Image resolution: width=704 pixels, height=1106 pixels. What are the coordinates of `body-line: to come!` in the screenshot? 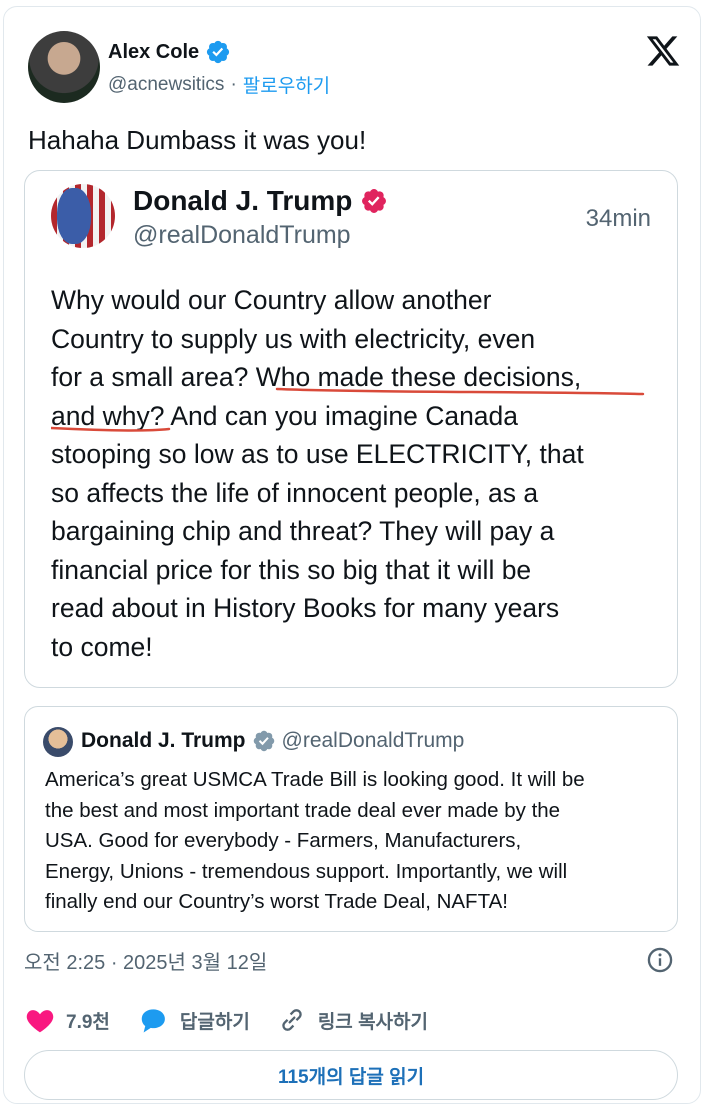 It's located at (102, 646).